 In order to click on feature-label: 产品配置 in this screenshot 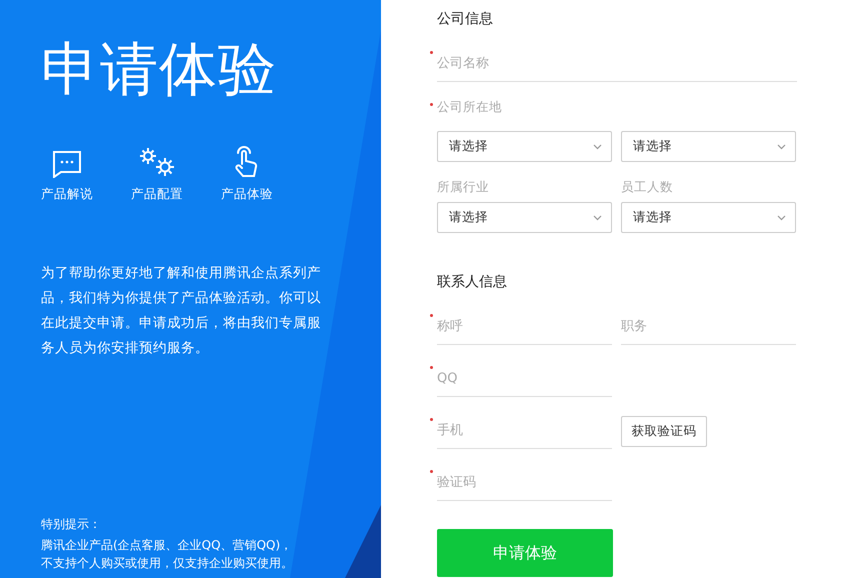, I will do `click(157, 194)`.